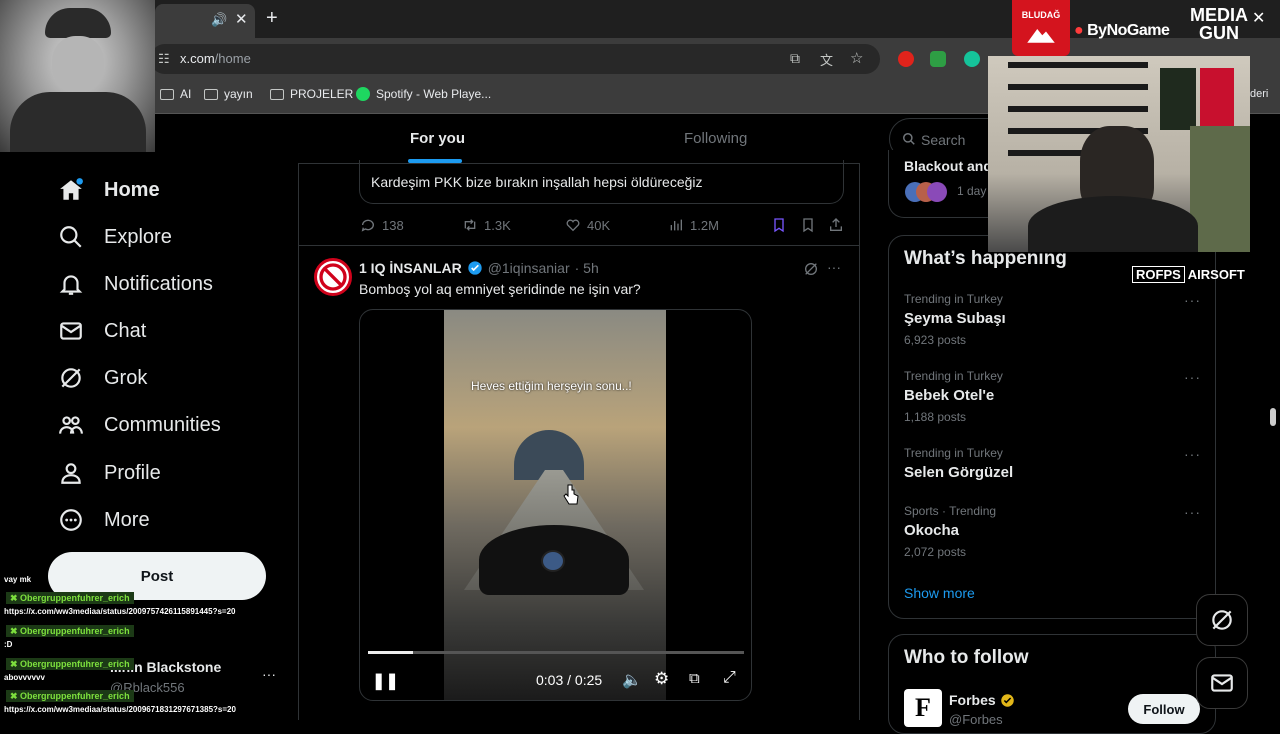 The image size is (1280, 734). I want to click on wall-flag-dark, so click(1178, 99).